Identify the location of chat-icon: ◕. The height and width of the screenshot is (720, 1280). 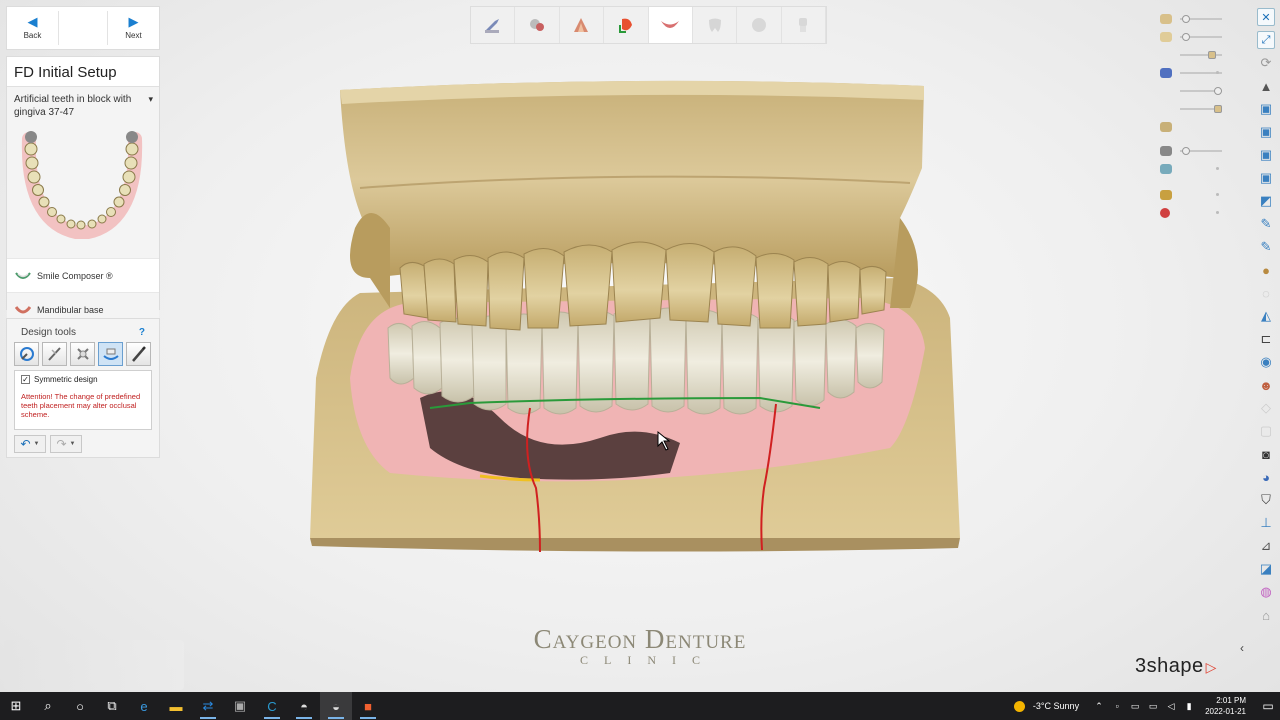
(1266, 477).